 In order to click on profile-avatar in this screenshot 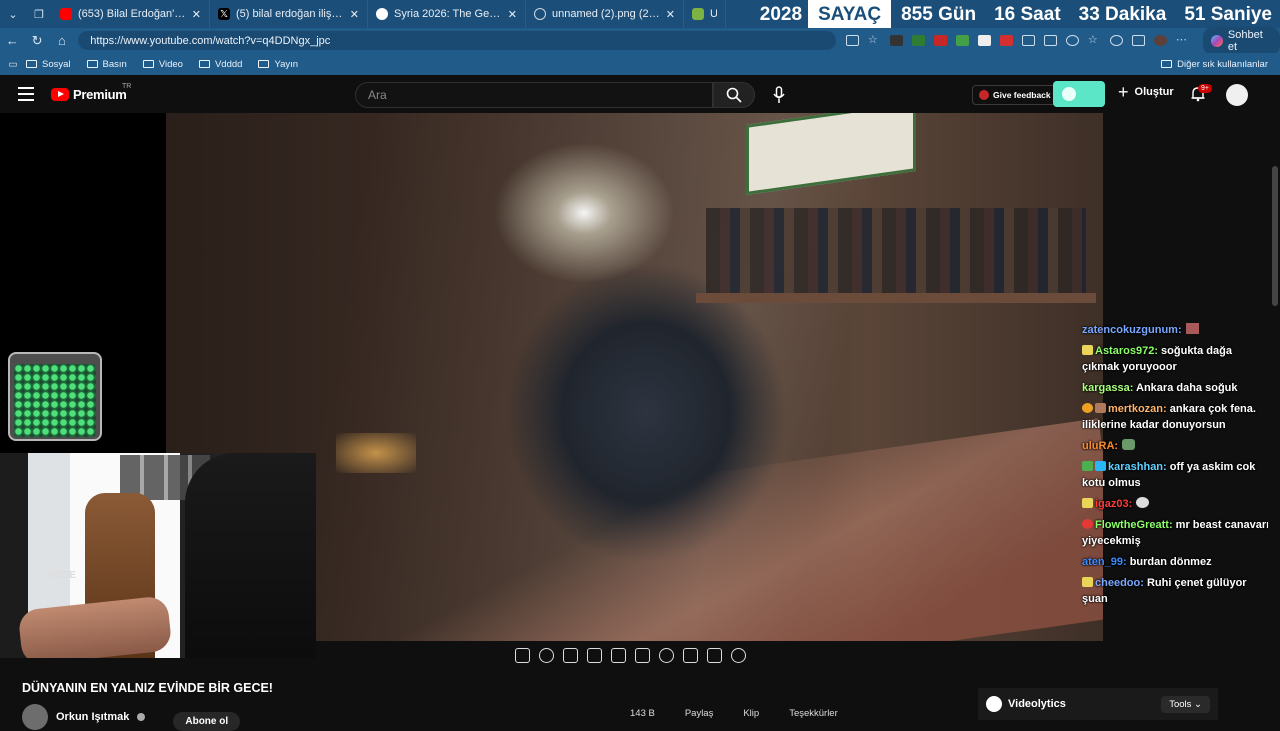, I will do `click(1160, 40)`.